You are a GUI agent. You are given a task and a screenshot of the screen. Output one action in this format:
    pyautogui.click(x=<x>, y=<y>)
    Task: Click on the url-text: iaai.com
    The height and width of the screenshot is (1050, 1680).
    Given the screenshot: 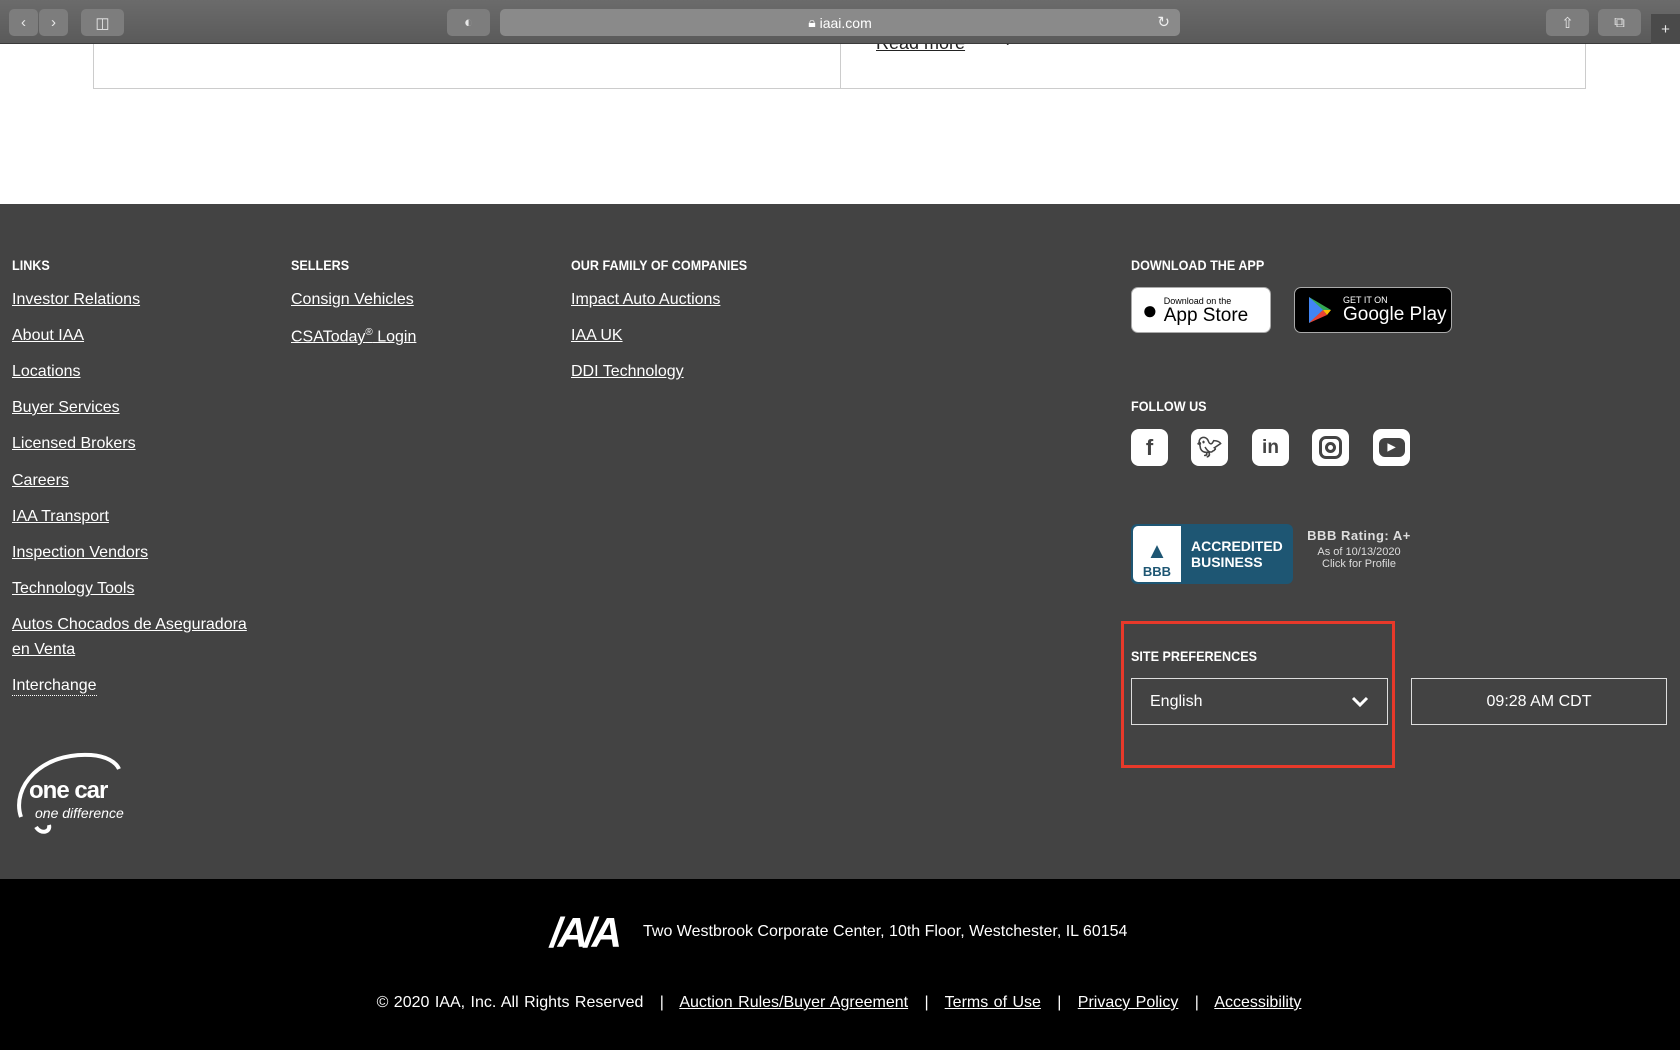 What is the action you would take?
    pyautogui.click(x=845, y=22)
    